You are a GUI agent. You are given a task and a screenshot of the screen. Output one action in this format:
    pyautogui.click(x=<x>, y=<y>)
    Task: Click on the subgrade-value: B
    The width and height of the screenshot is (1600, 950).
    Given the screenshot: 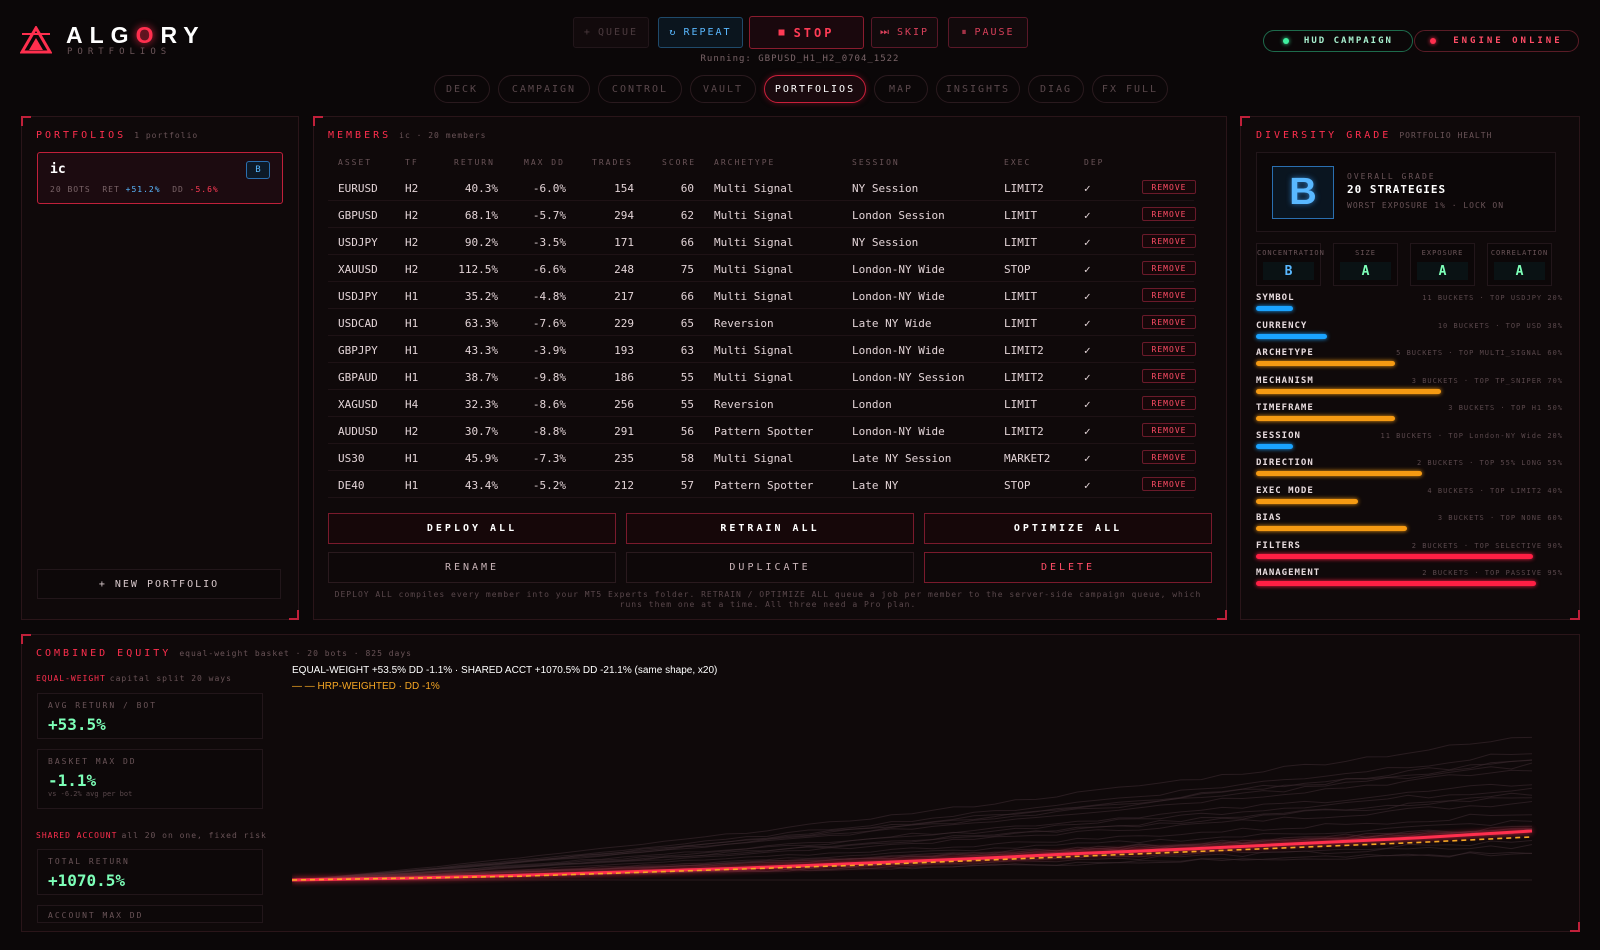 What is the action you would take?
    pyautogui.click(x=1288, y=271)
    